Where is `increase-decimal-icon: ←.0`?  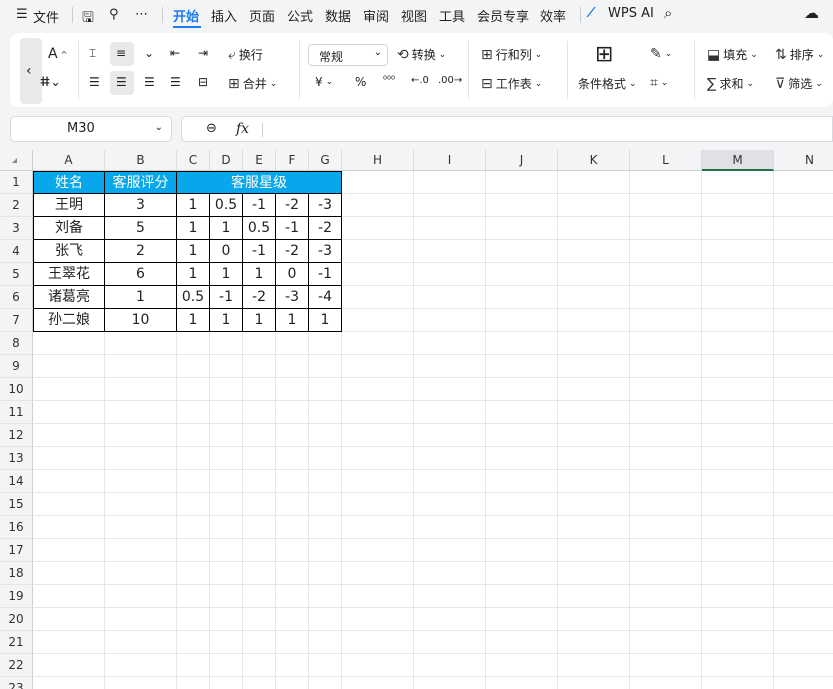 increase-decimal-icon: ←.0 is located at coordinates (420, 80).